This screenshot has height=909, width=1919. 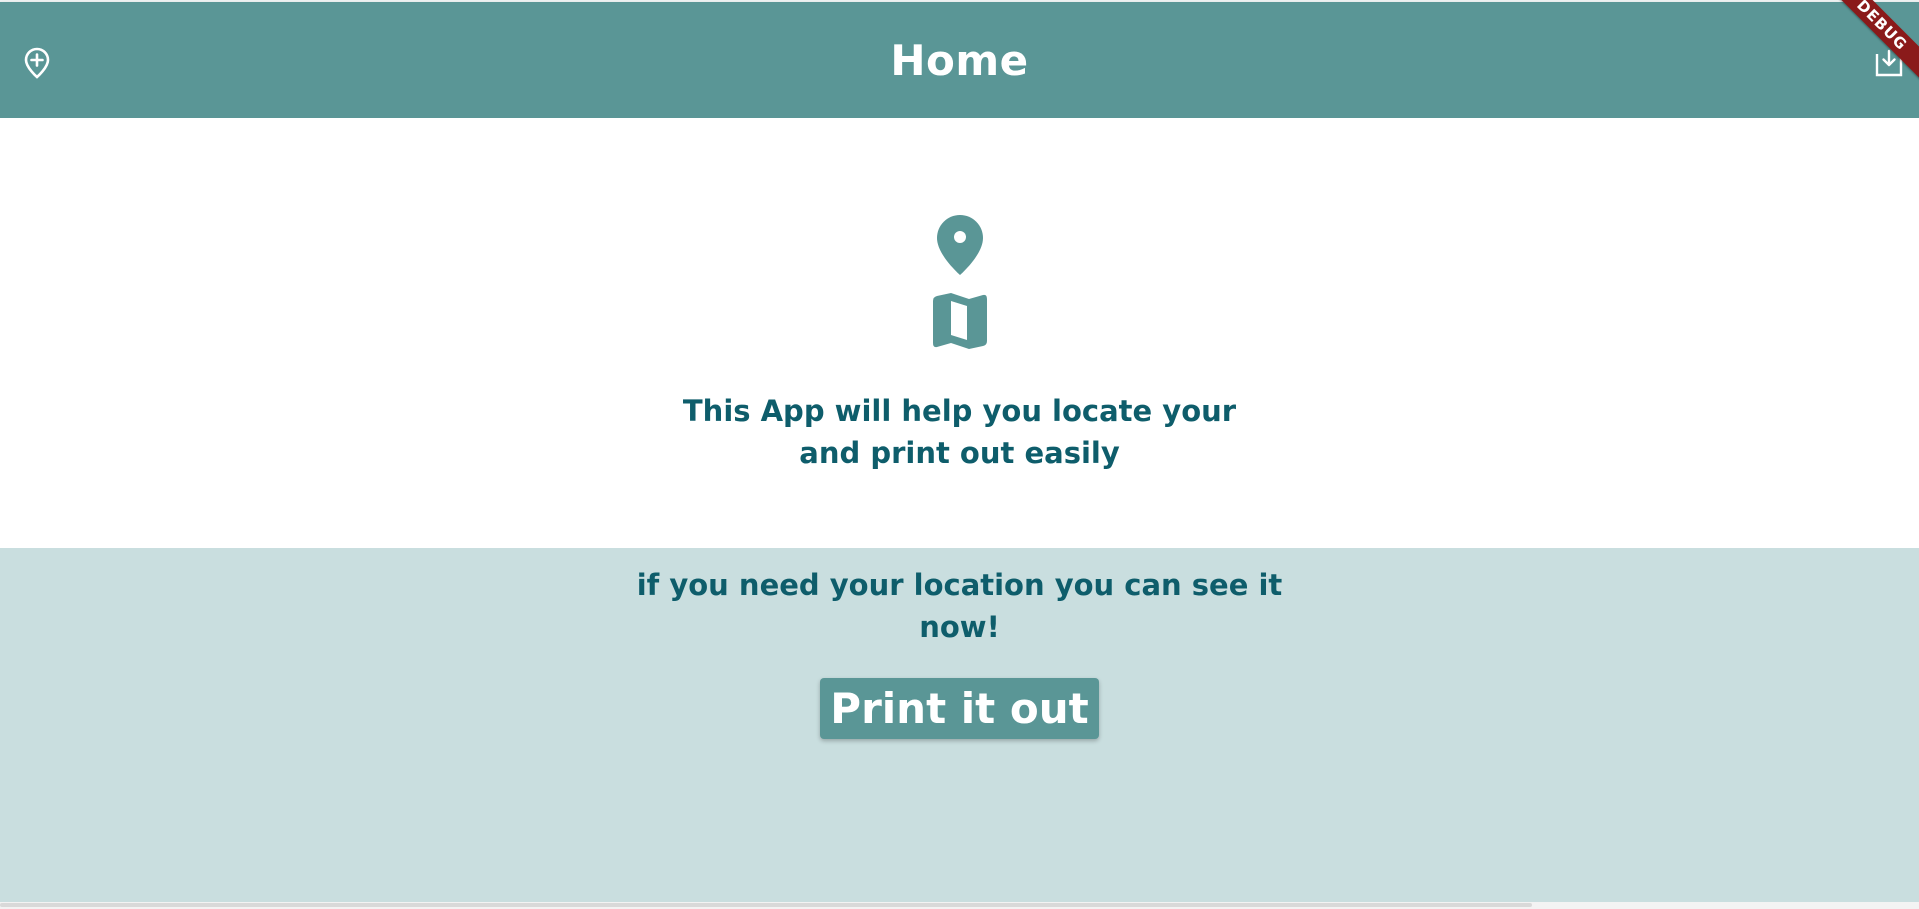 I want to click on horizontal-scrollbar, so click(x=959, y=905).